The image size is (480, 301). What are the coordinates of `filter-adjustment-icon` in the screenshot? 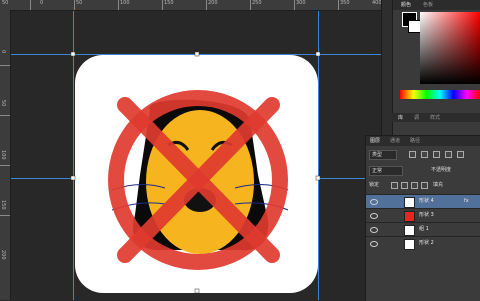 It's located at (424, 154).